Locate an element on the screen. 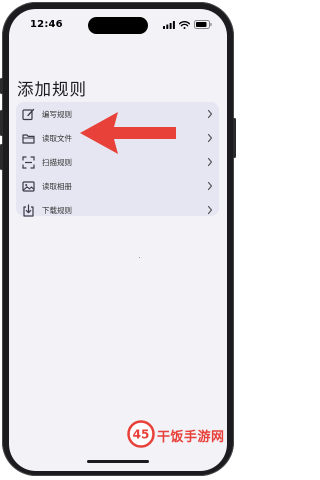  wifi-icon is located at coordinates (184, 24).